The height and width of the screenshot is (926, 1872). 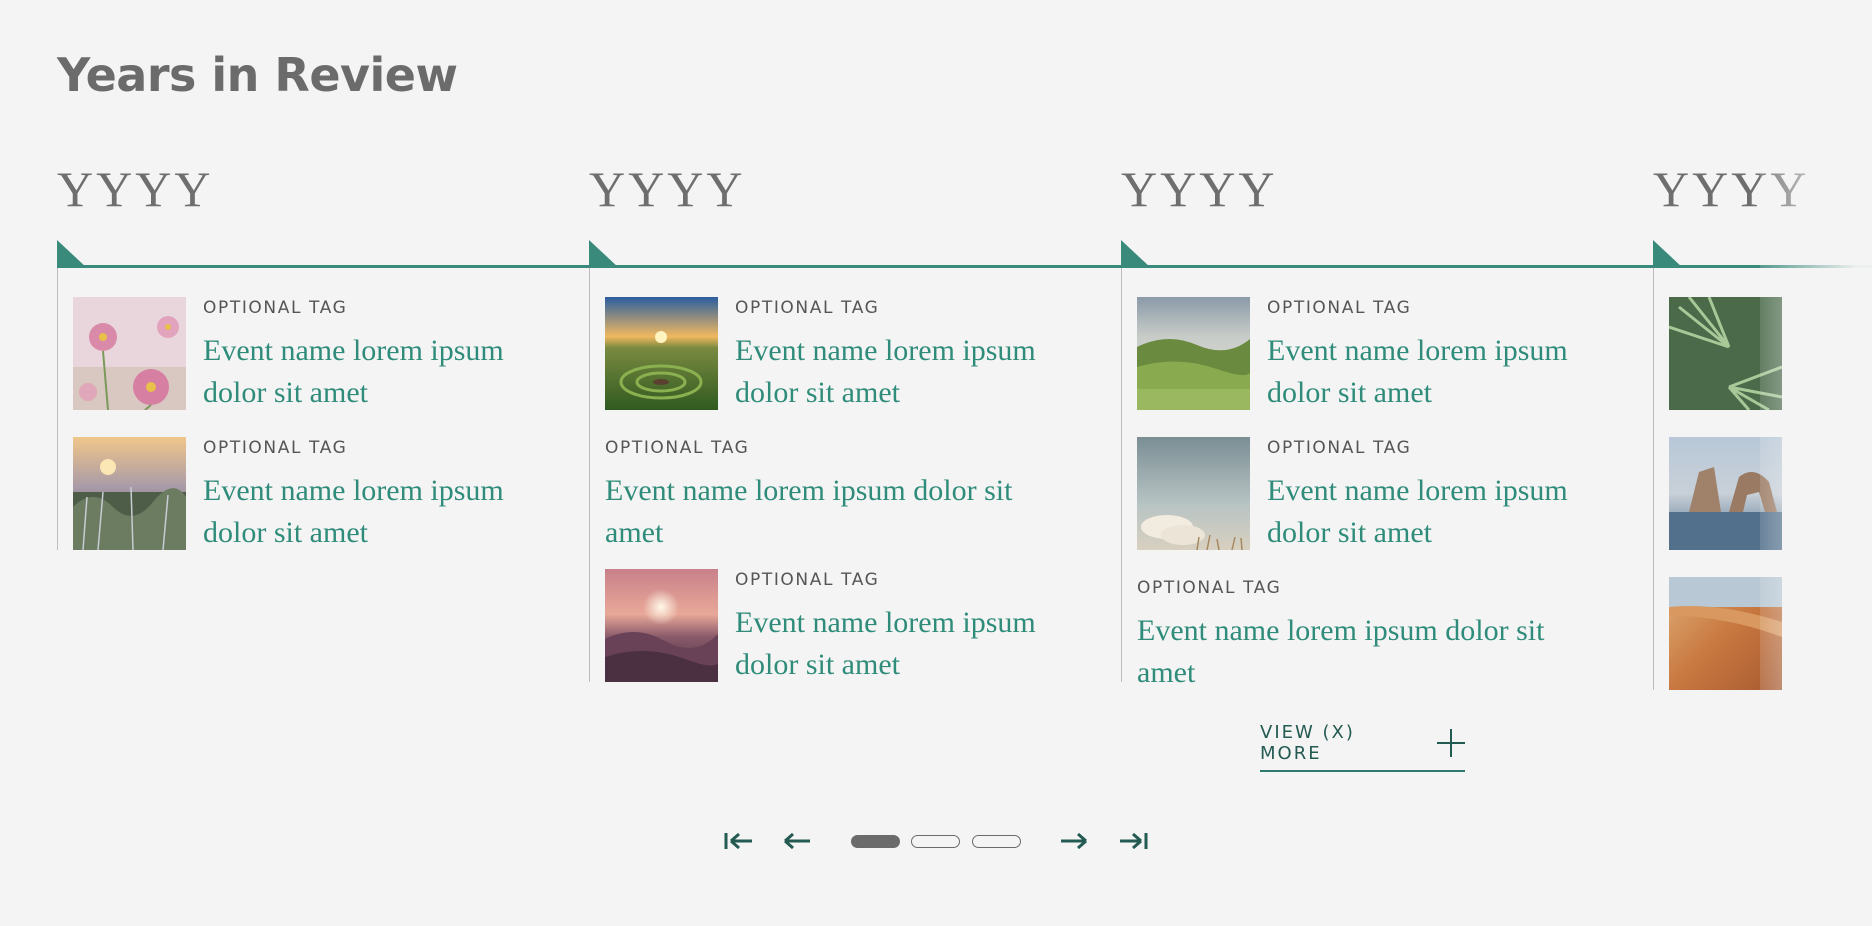 I want to click on view-more-button: VIEW (X) MORE, so click(x=1362, y=744).